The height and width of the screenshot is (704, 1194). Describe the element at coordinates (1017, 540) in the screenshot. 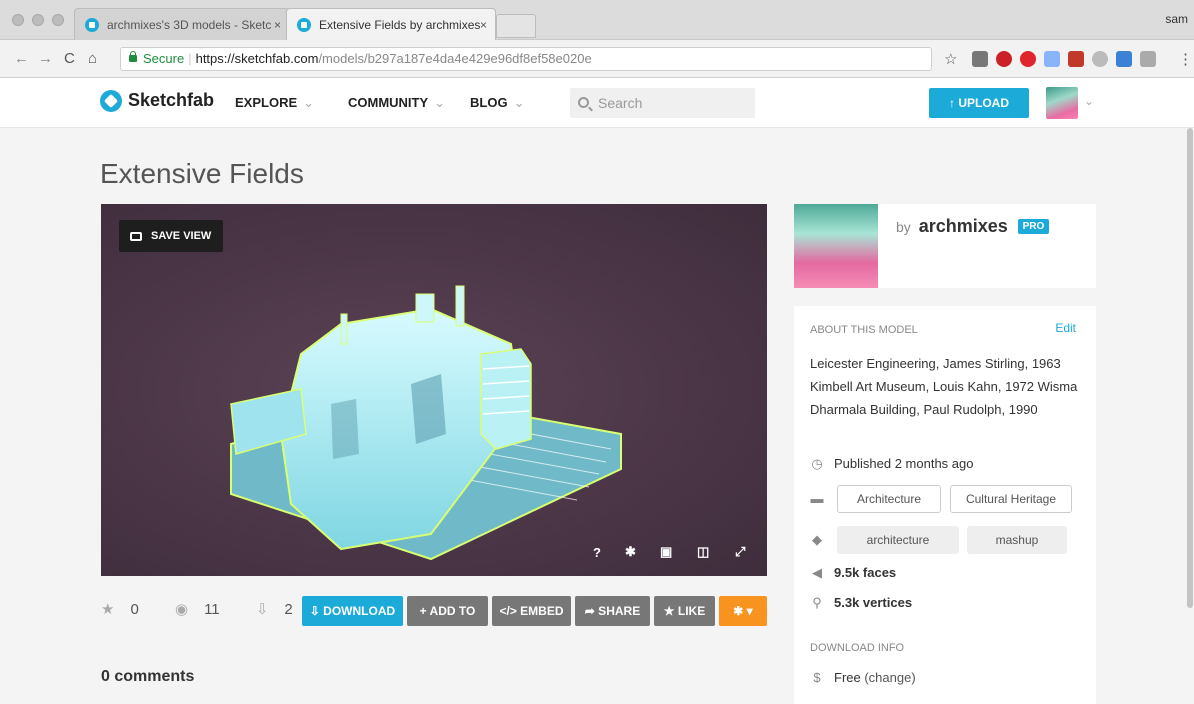

I see `tag-chip: mashup` at that location.